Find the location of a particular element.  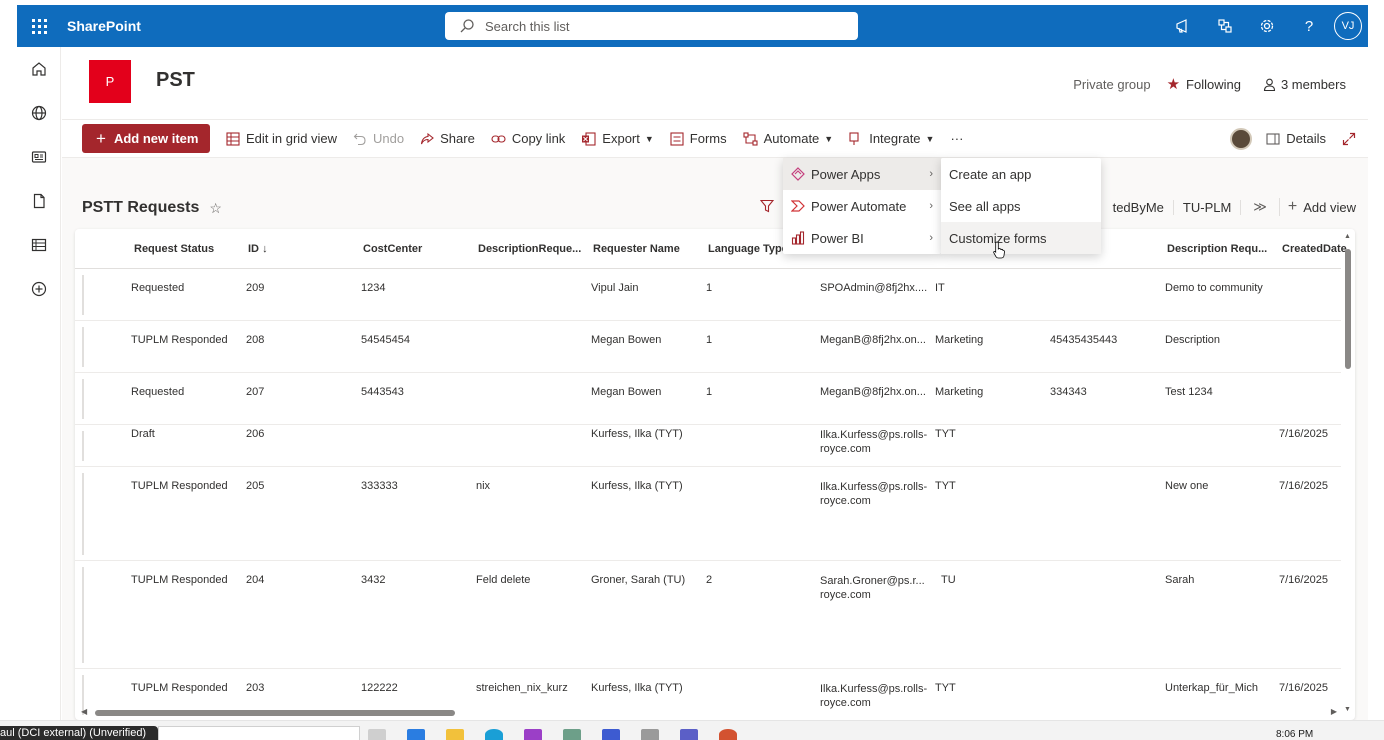

screen-frame is located at coordinates (8, 370).